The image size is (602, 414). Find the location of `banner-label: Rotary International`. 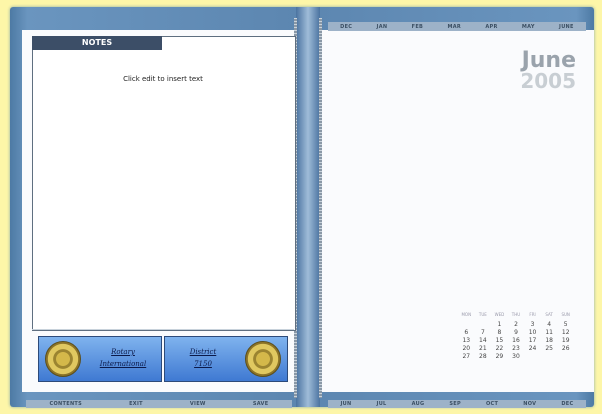

banner-label: Rotary International is located at coordinates (123, 358).